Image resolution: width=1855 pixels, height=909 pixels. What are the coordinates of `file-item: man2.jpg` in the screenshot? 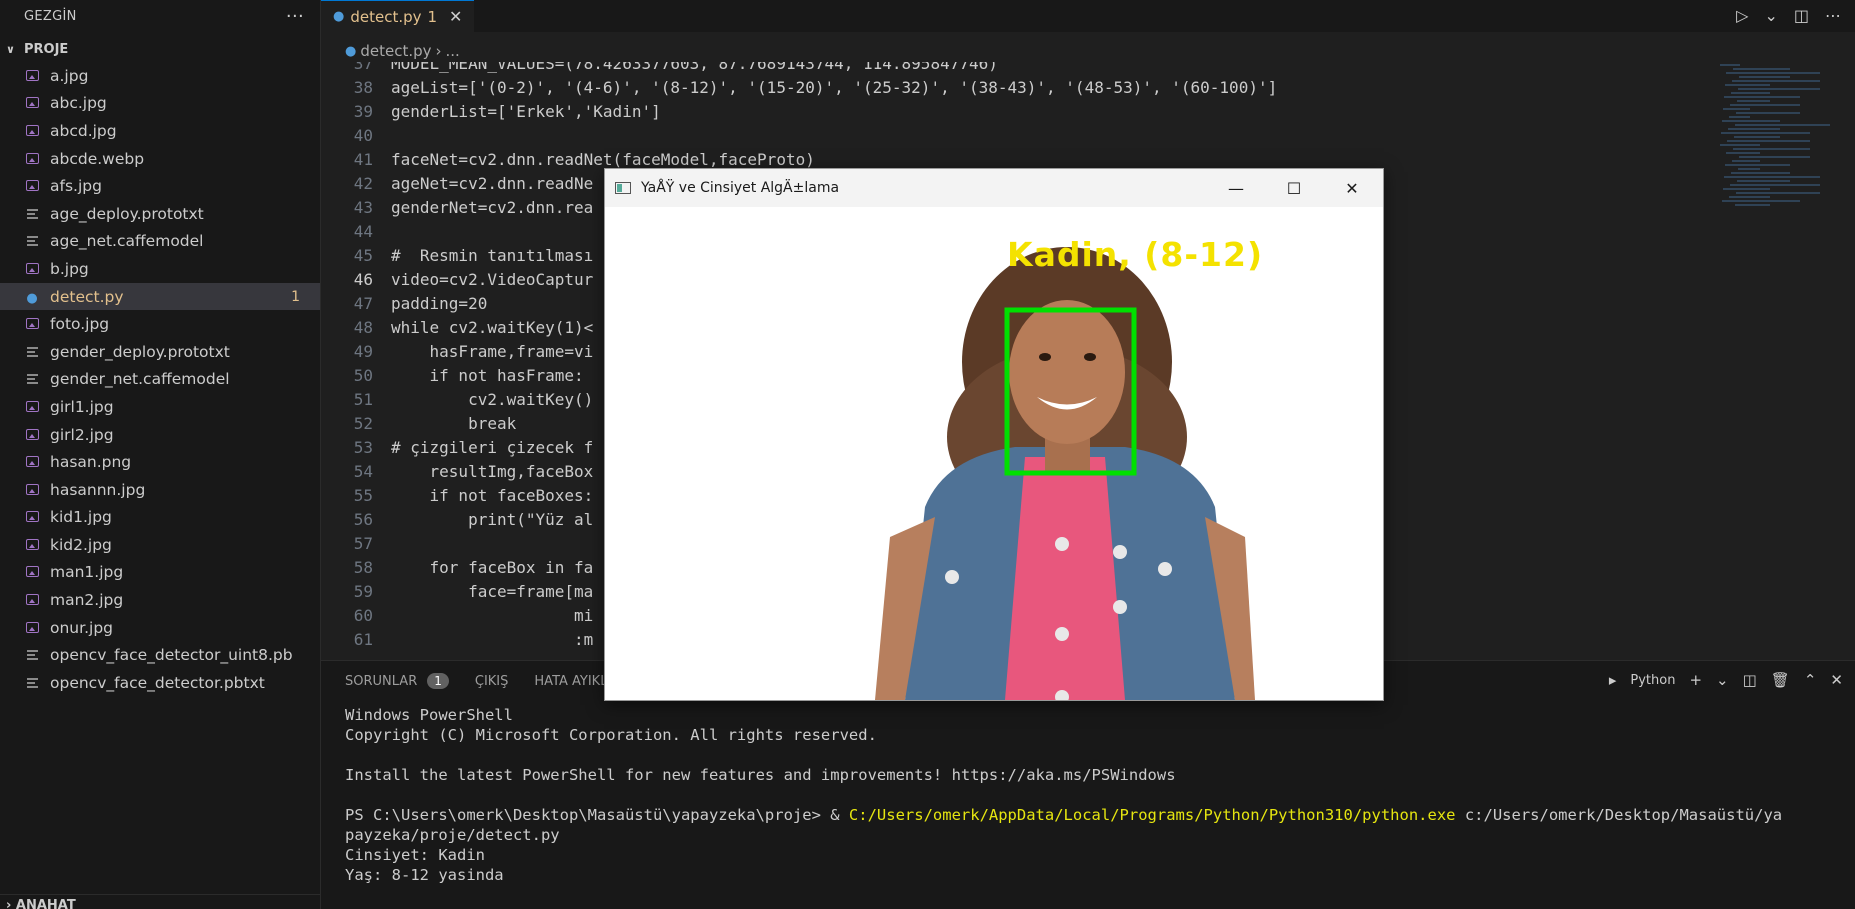 It's located at (160, 600).